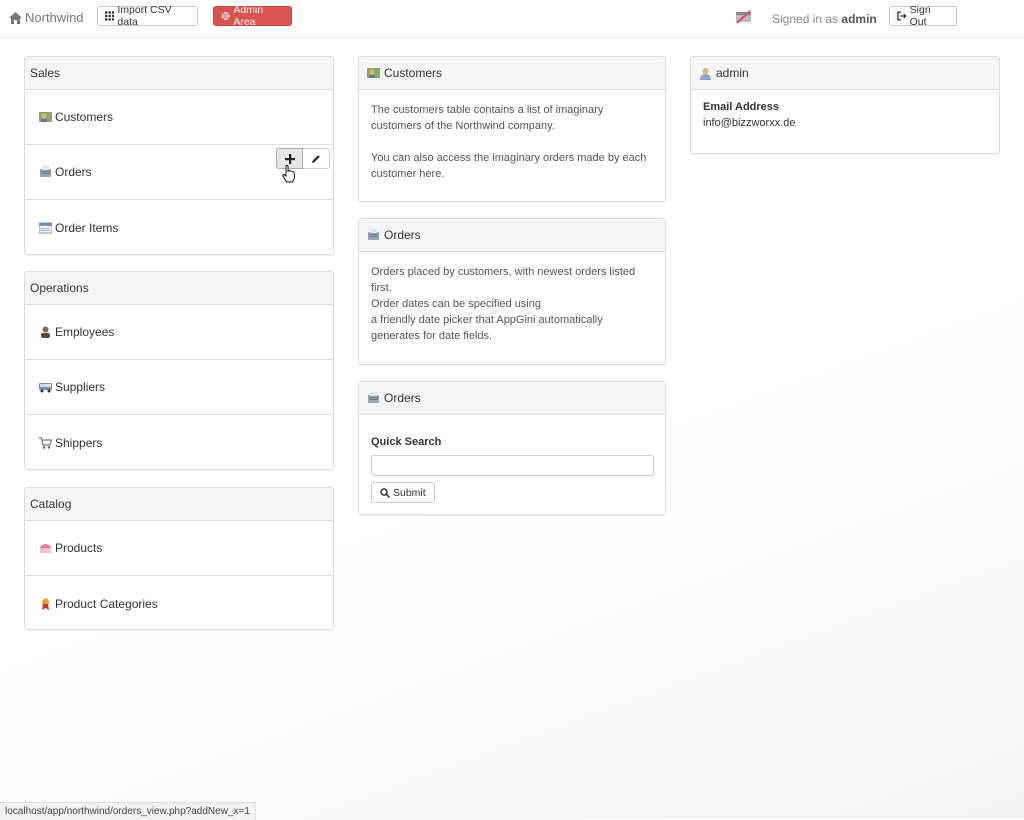 The width and height of the screenshot is (1024, 820). Describe the element at coordinates (179, 155) in the screenshot. I see `sales-panel: Sales Customers Orders Order Items` at that location.